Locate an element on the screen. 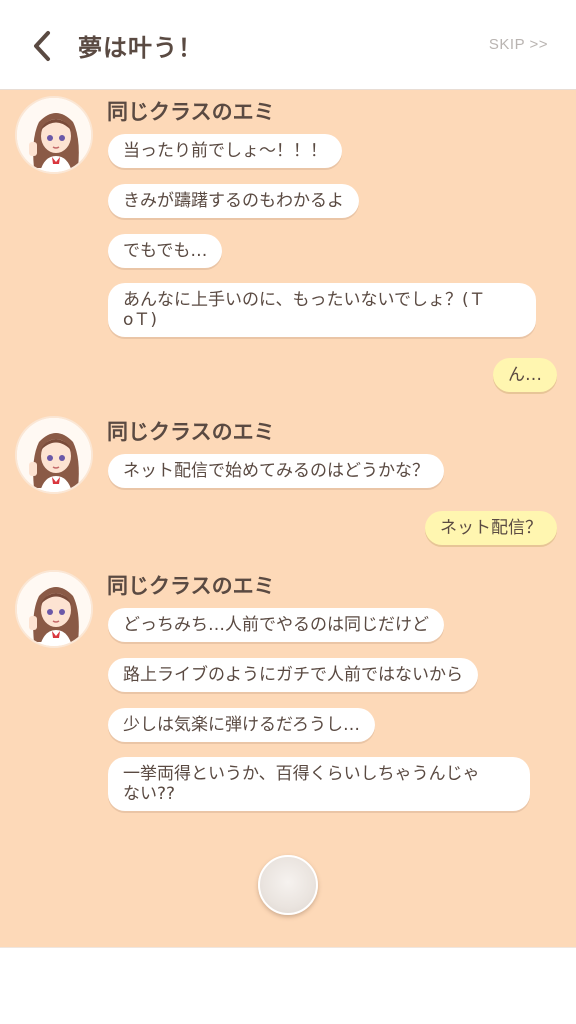 This screenshot has height=1024, width=576. message-bubble: あんなに上手いのに、もったいないでしょ？(Ｔ oＴ) is located at coordinates (322, 310).